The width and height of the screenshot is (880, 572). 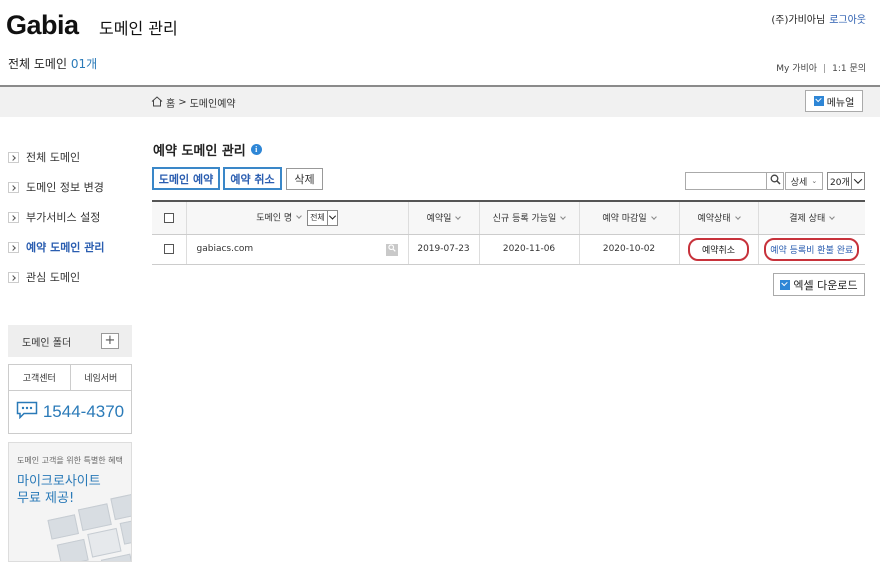 I want to click on promo-subtitle: 도메인 고객을 위한 특별한 혜택, so click(x=70, y=460).